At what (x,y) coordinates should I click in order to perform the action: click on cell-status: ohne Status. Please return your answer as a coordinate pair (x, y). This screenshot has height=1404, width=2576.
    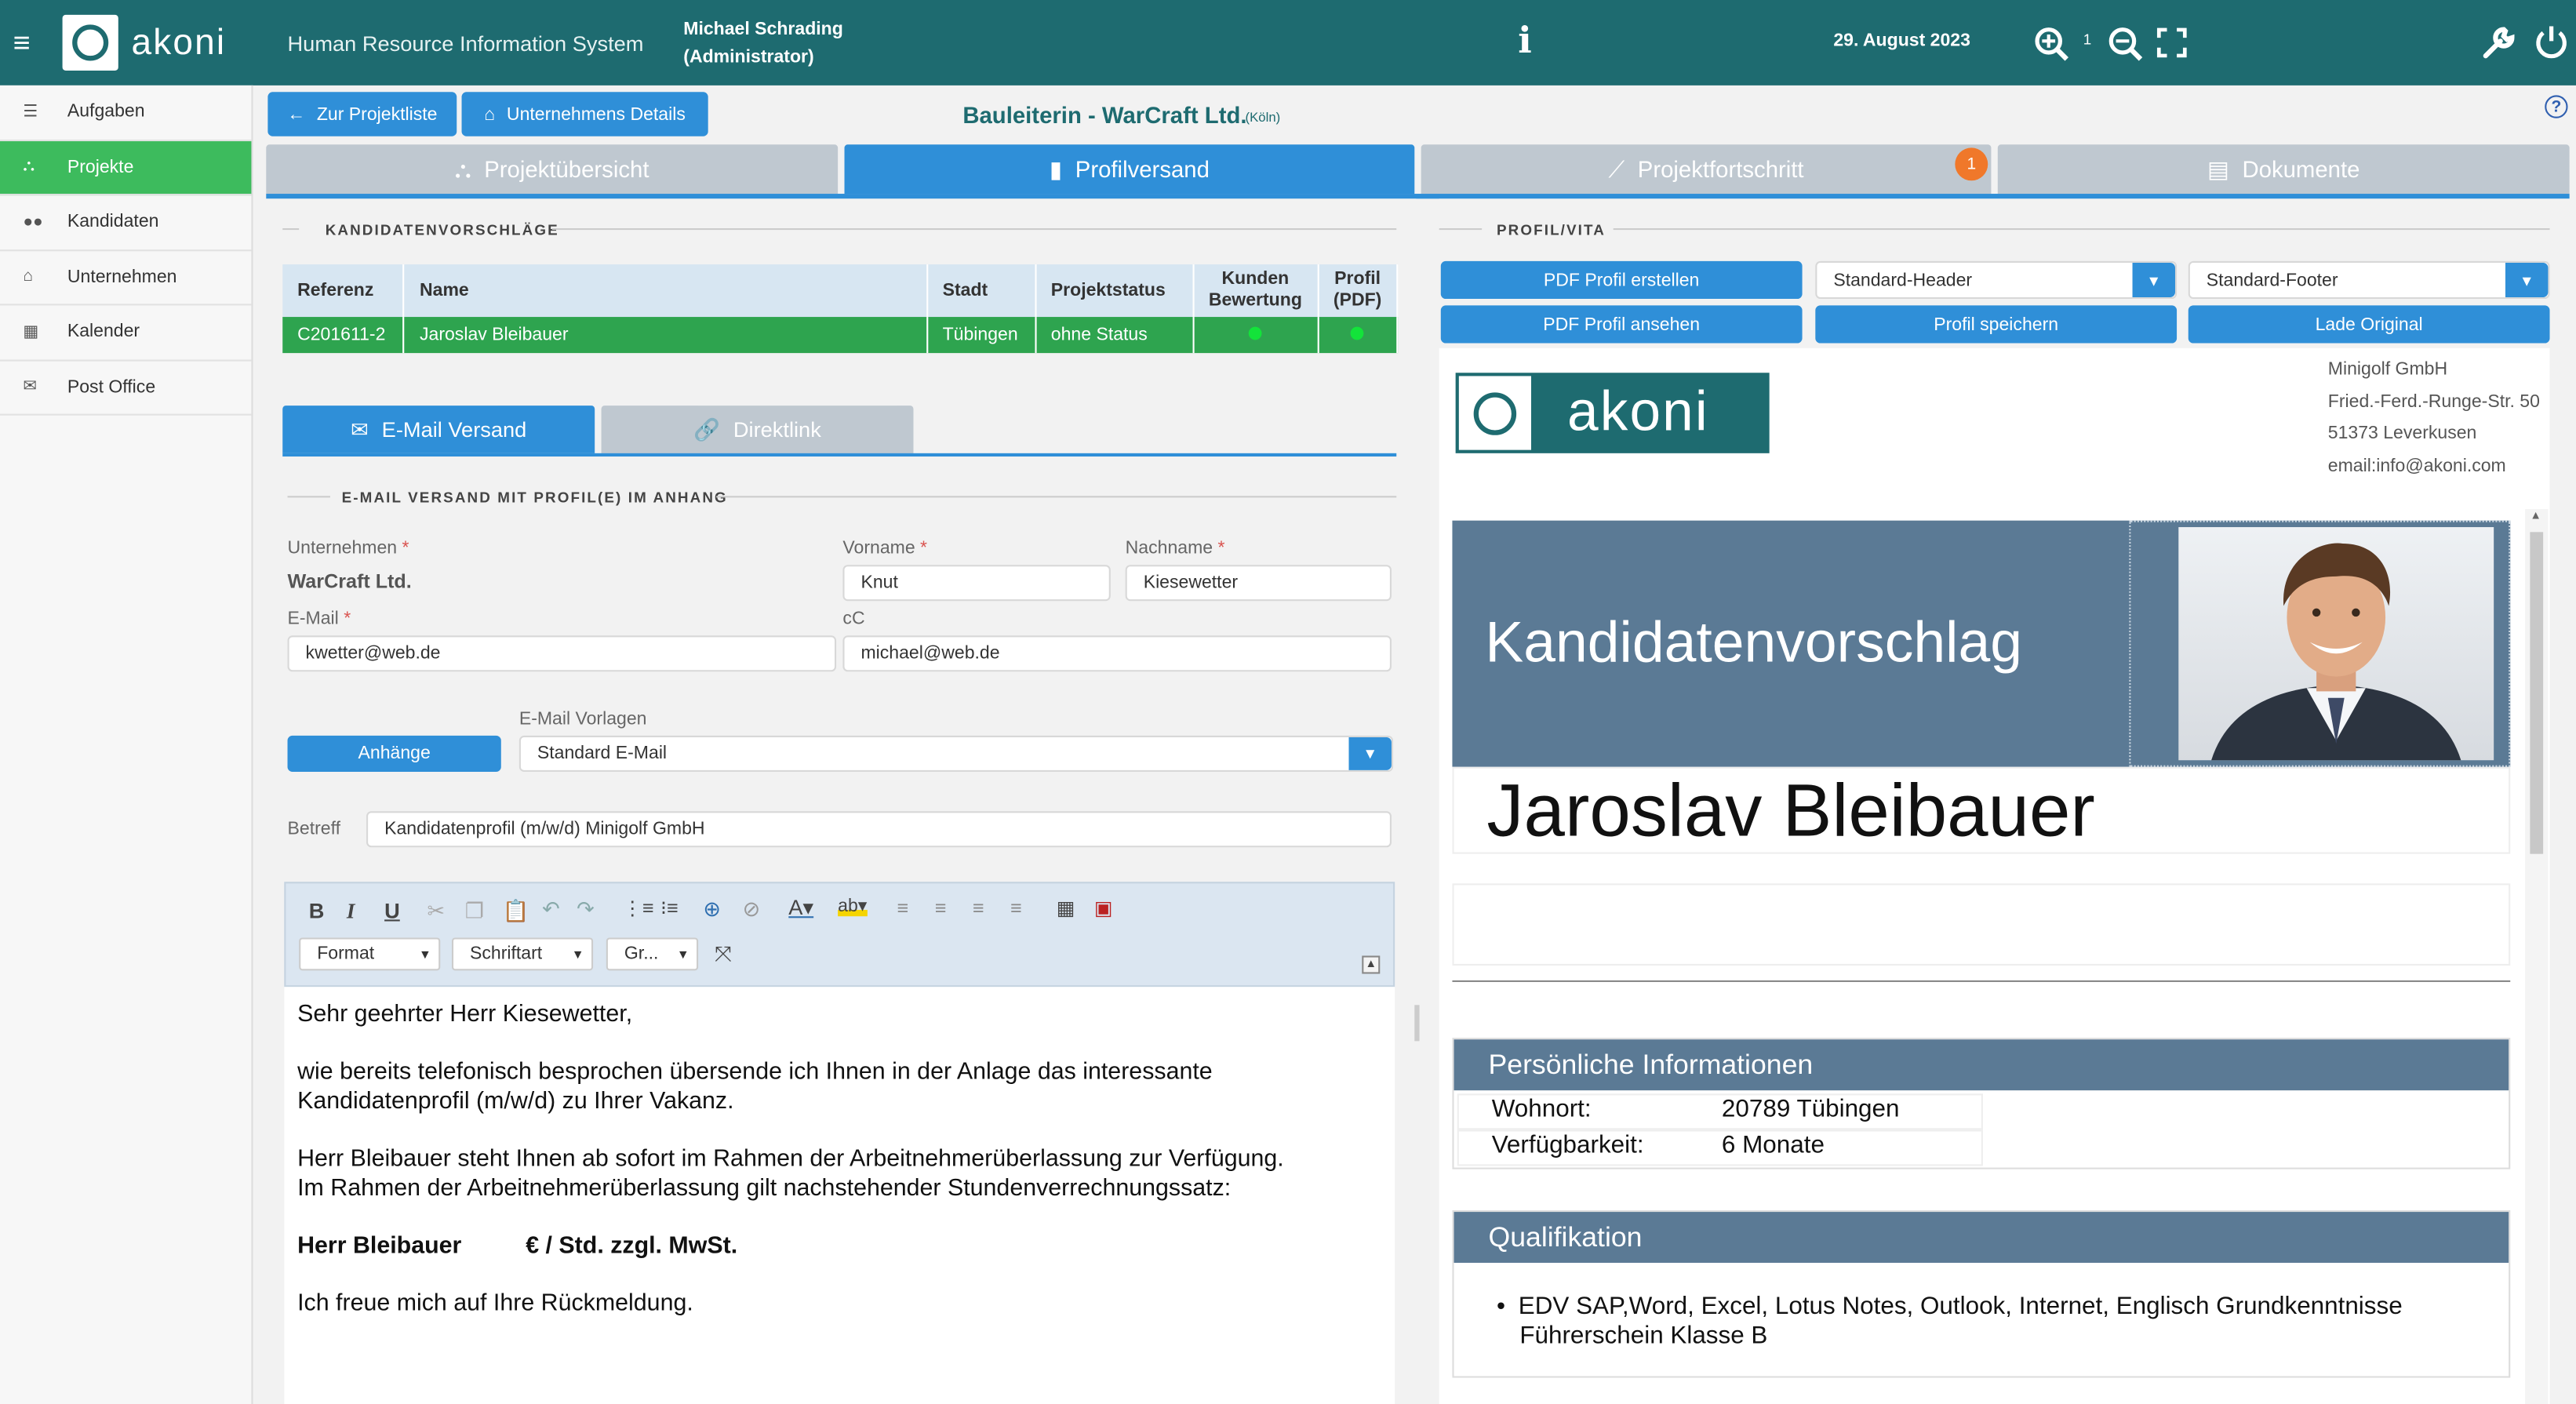
    Looking at the image, I should click on (1114, 335).